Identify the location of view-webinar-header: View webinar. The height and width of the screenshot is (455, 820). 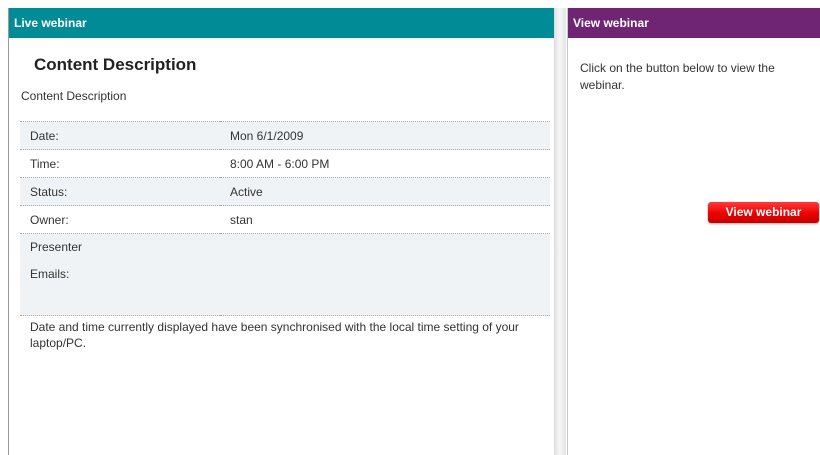
(694, 23).